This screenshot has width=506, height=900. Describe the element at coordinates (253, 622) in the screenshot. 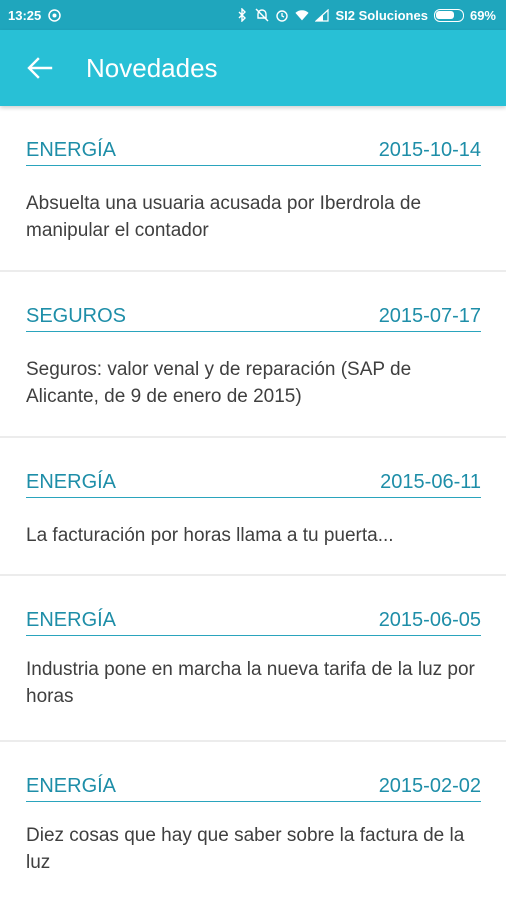

I see `news-item-header: ENERGÍA 2015-06-05` at that location.